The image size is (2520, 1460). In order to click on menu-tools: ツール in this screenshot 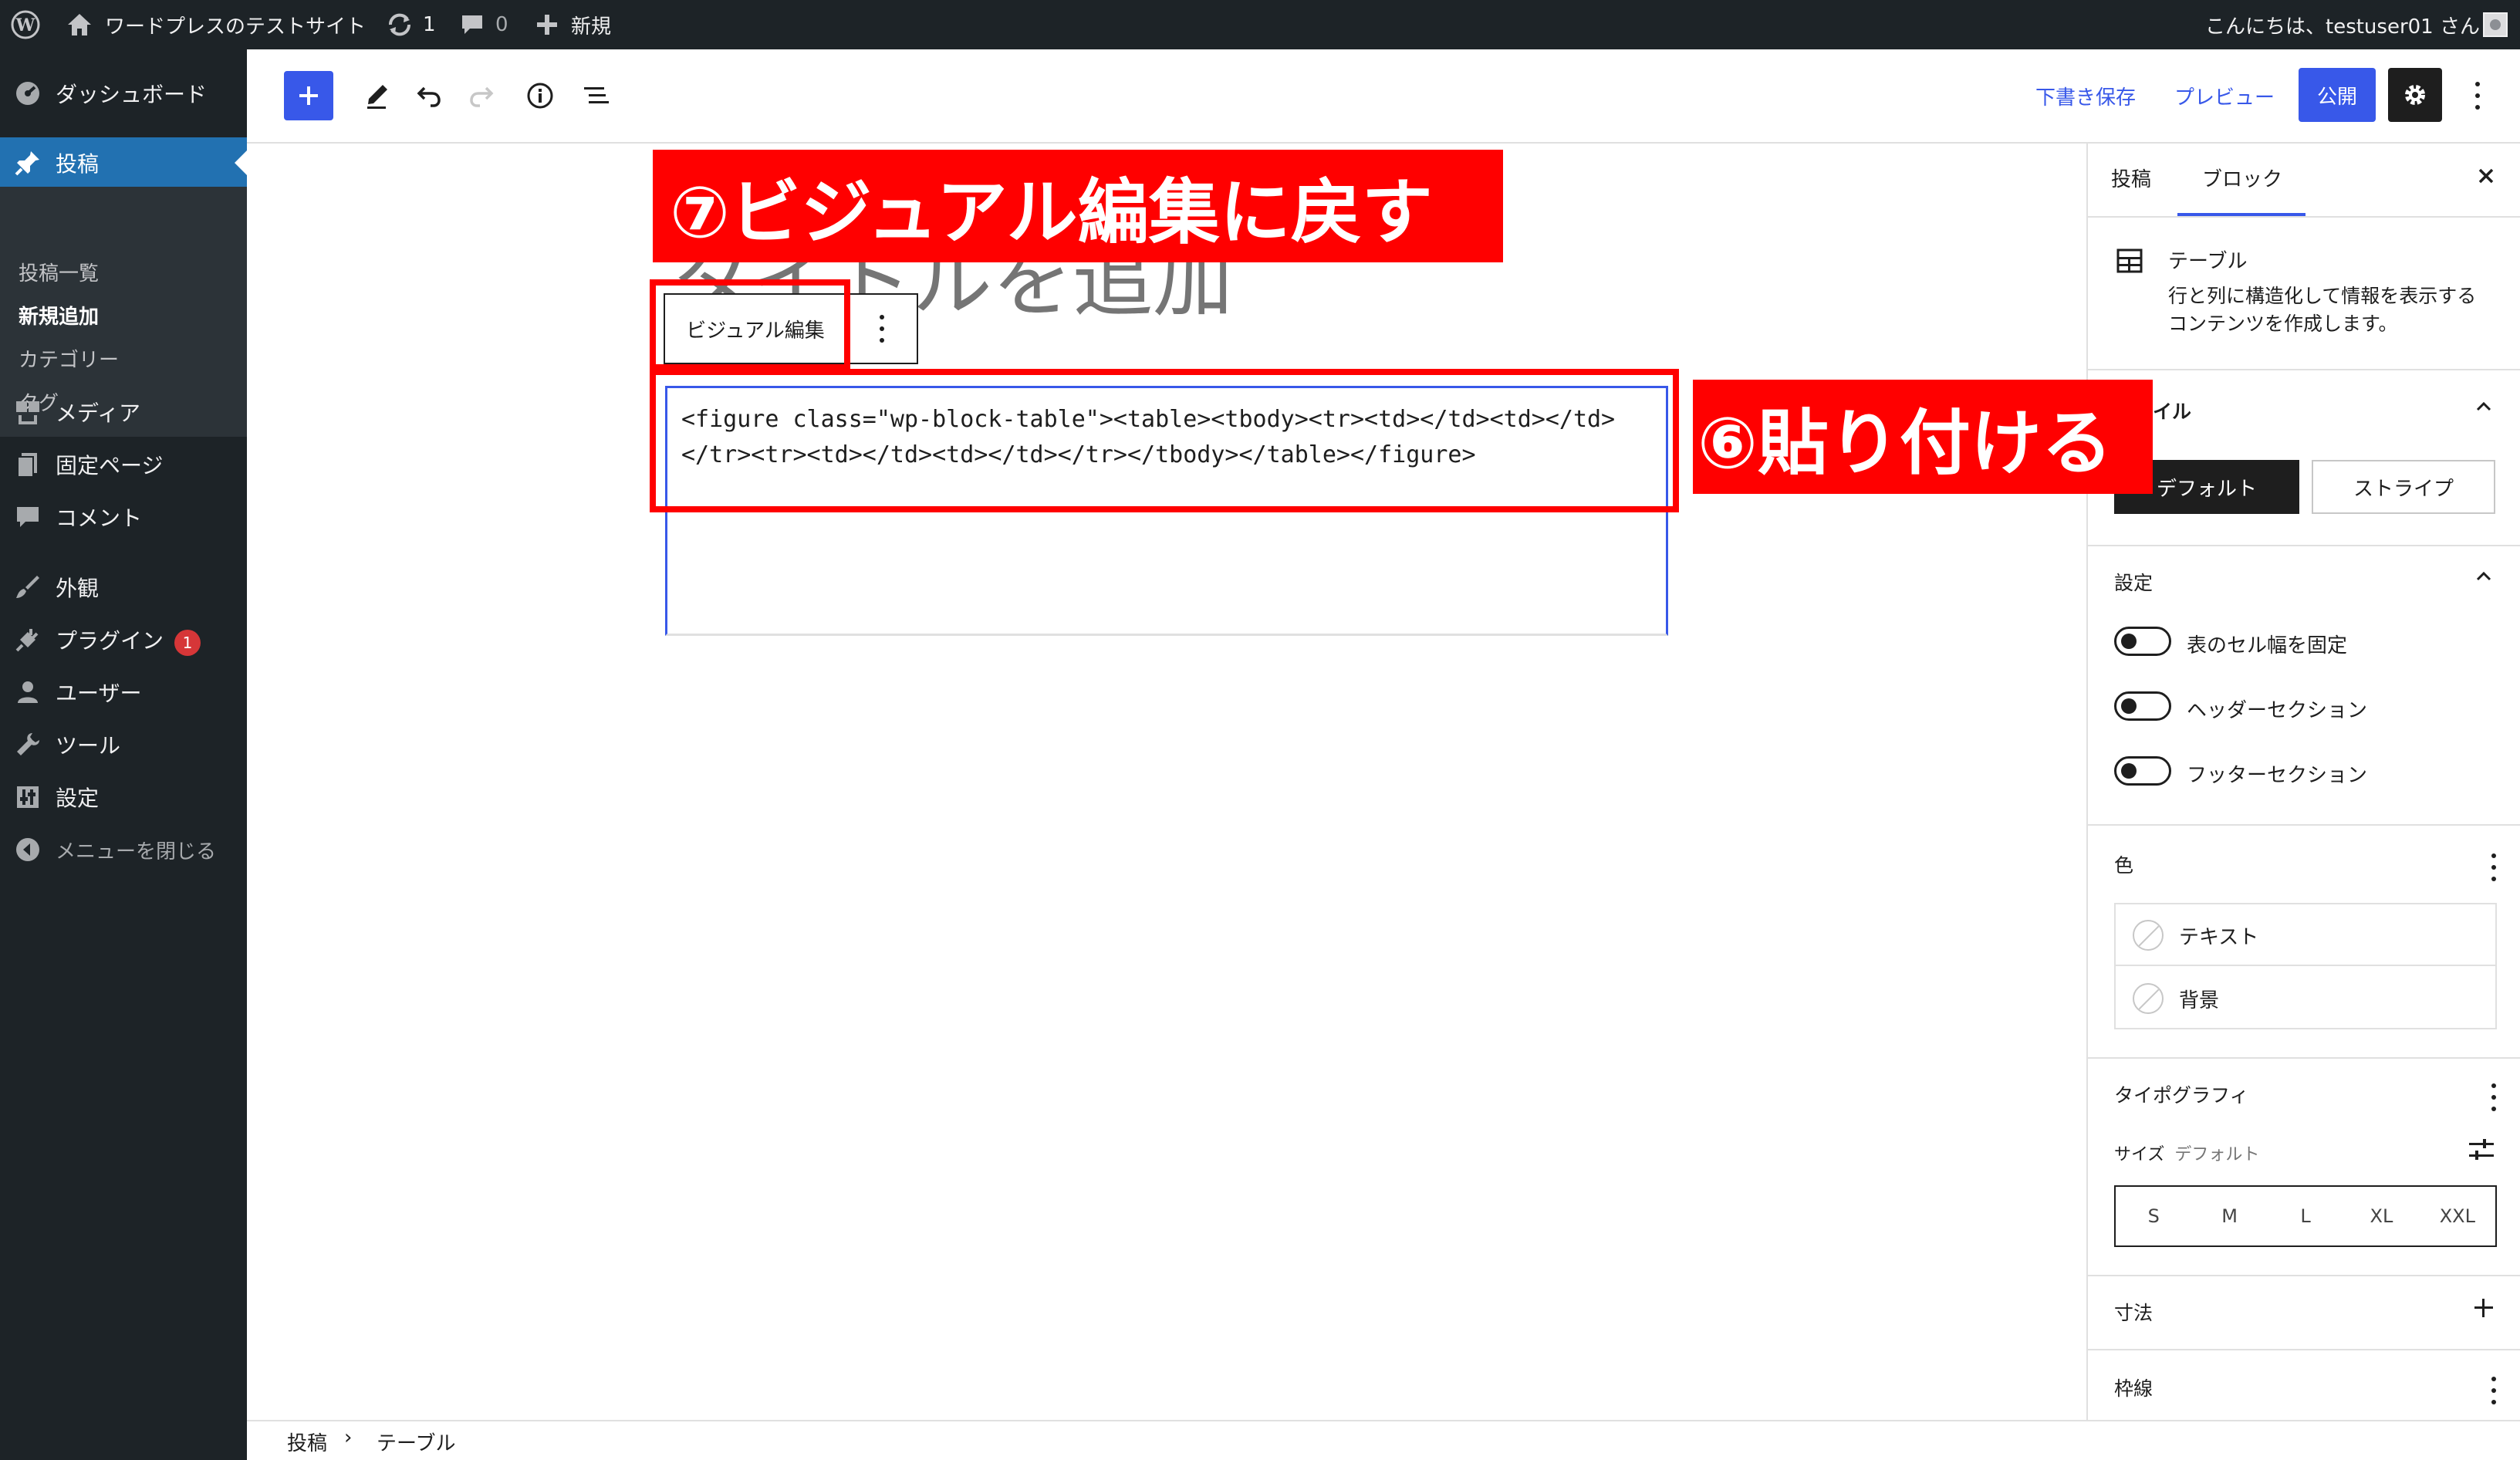, I will do `click(124, 744)`.